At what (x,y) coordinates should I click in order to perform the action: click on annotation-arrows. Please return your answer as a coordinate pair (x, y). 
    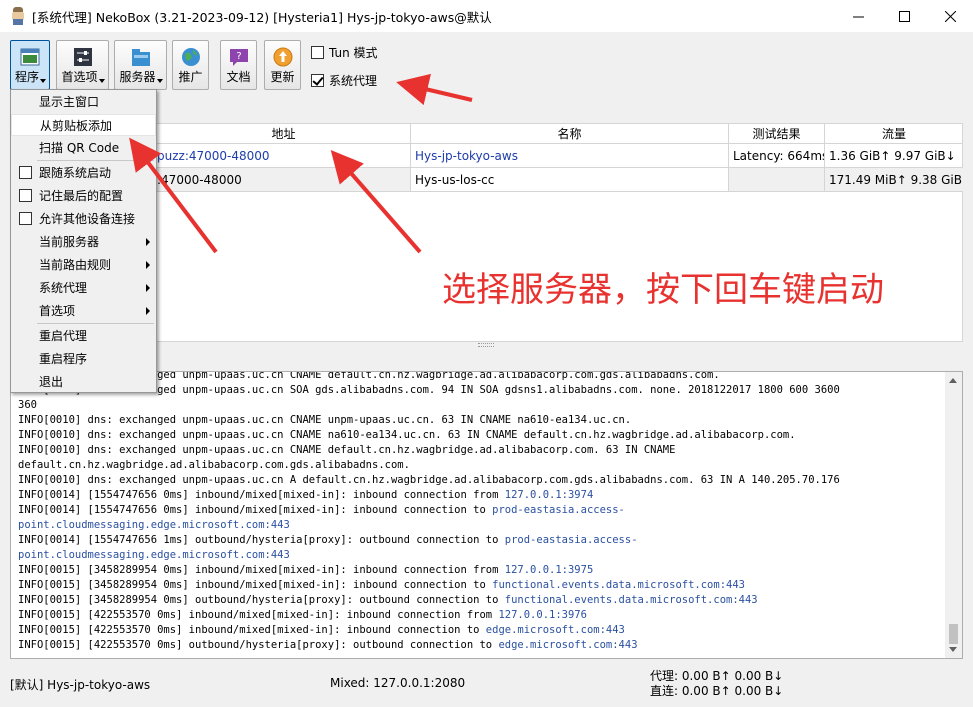
    Looking at the image, I should click on (301, 163).